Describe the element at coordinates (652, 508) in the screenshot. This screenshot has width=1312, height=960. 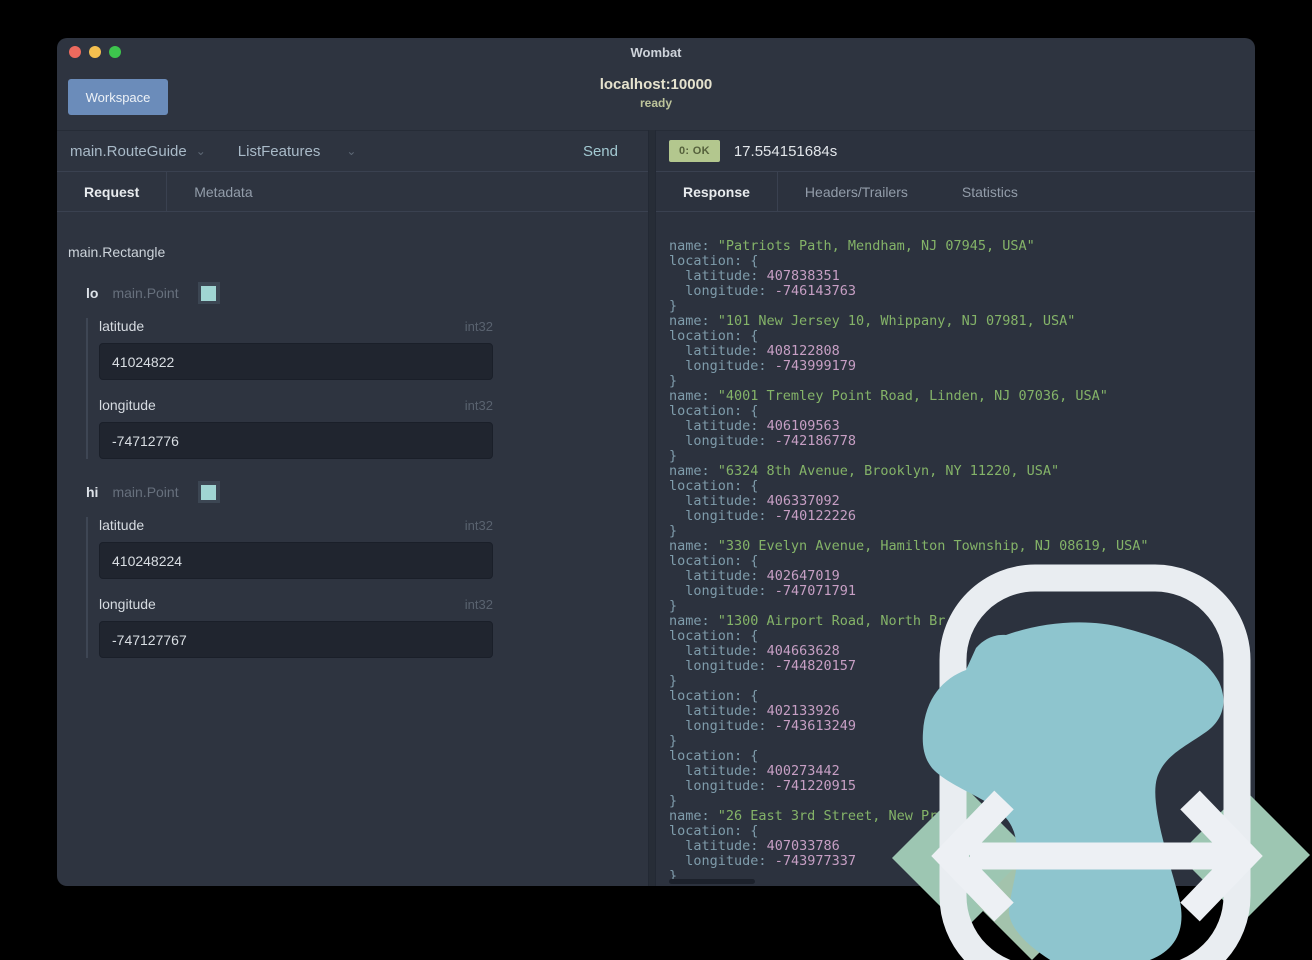
I see `pane-splitter` at that location.